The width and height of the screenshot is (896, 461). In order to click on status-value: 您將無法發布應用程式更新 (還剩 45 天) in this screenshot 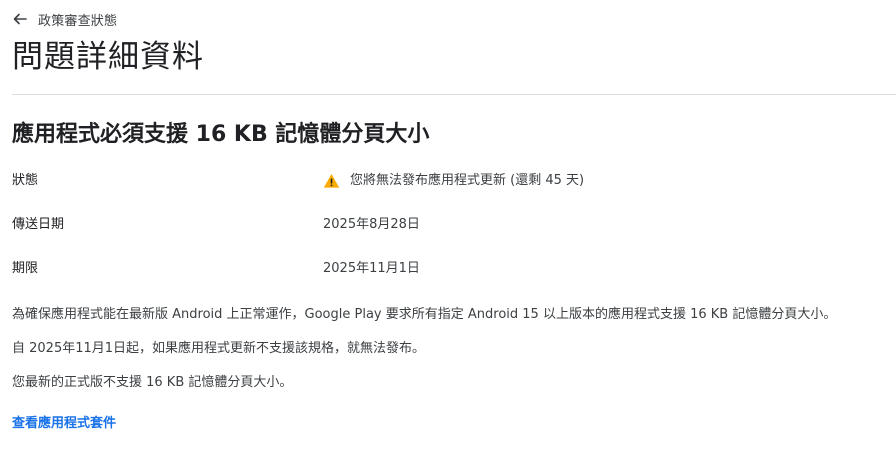, I will do `click(453, 181)`.